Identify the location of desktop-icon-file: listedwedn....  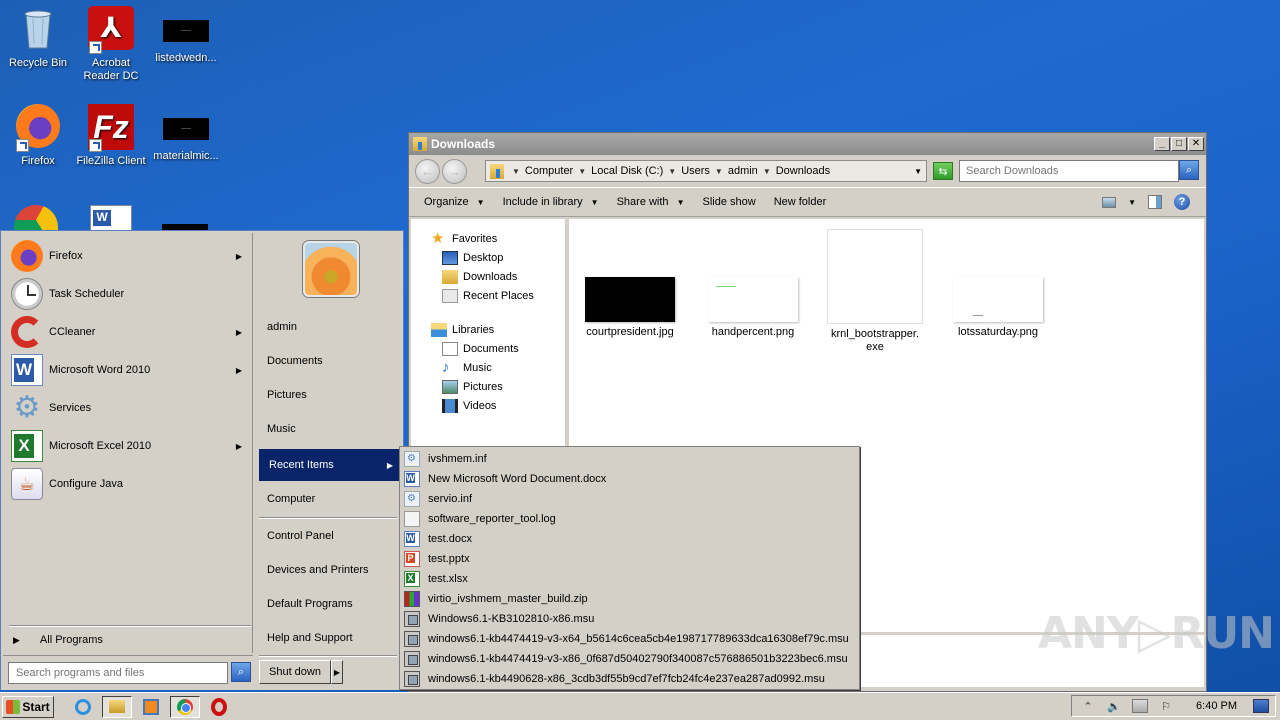
(186, 35).